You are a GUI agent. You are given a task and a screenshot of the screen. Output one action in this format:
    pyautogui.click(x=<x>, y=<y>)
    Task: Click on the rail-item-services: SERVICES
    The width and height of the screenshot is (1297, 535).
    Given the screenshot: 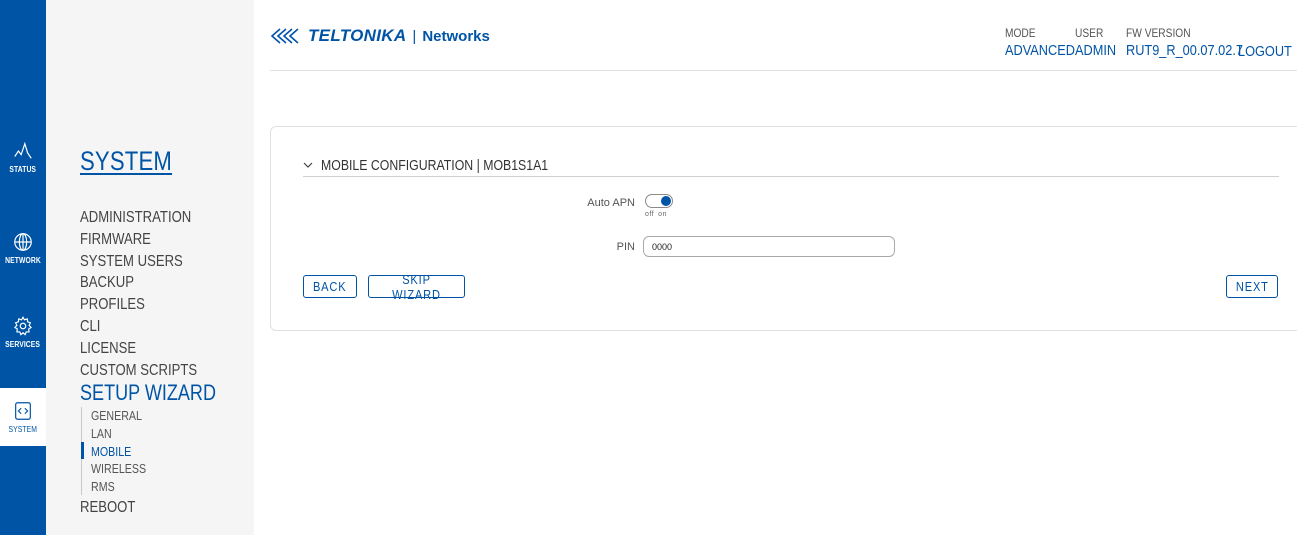 What is the action you would take?
    pyautogui.click(x=23, y=332)
    